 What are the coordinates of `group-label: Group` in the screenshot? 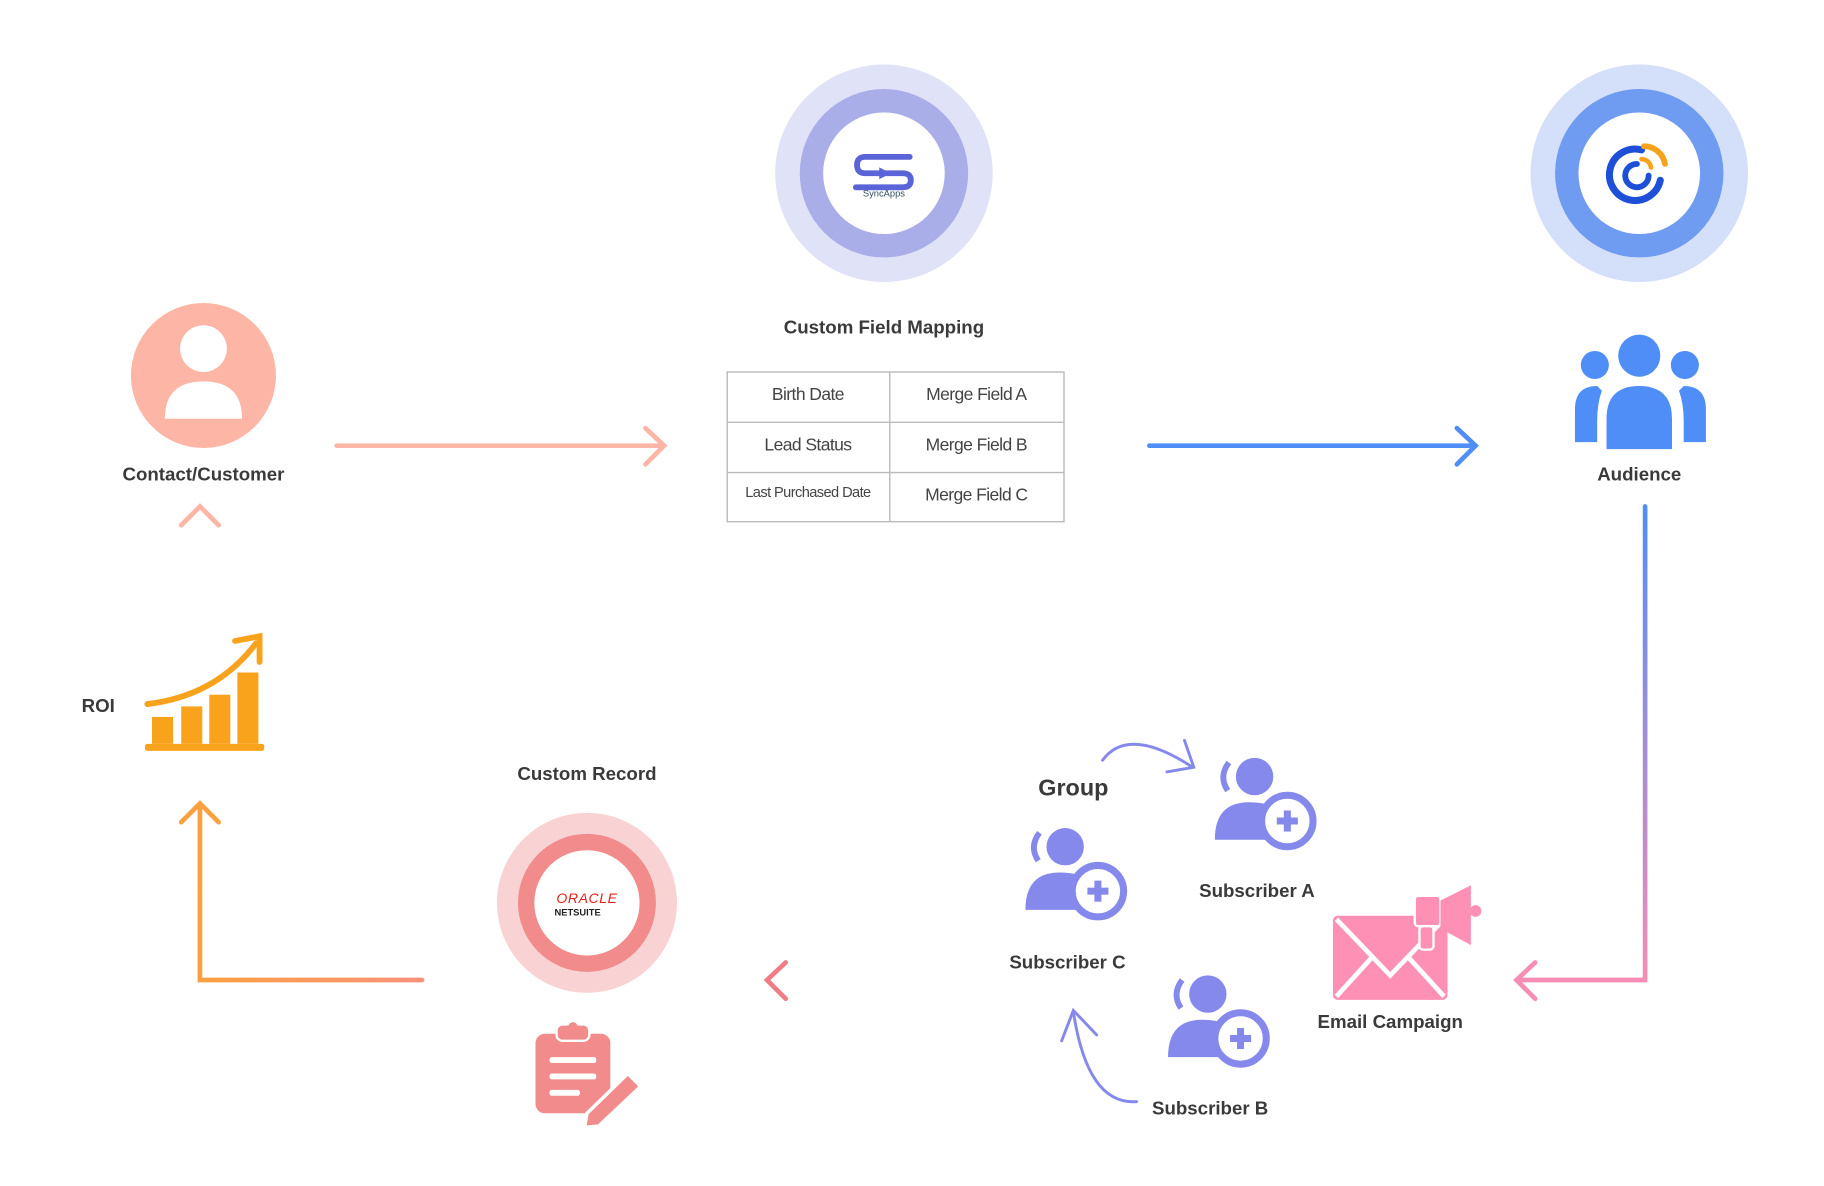 It's located at (1073, 787).